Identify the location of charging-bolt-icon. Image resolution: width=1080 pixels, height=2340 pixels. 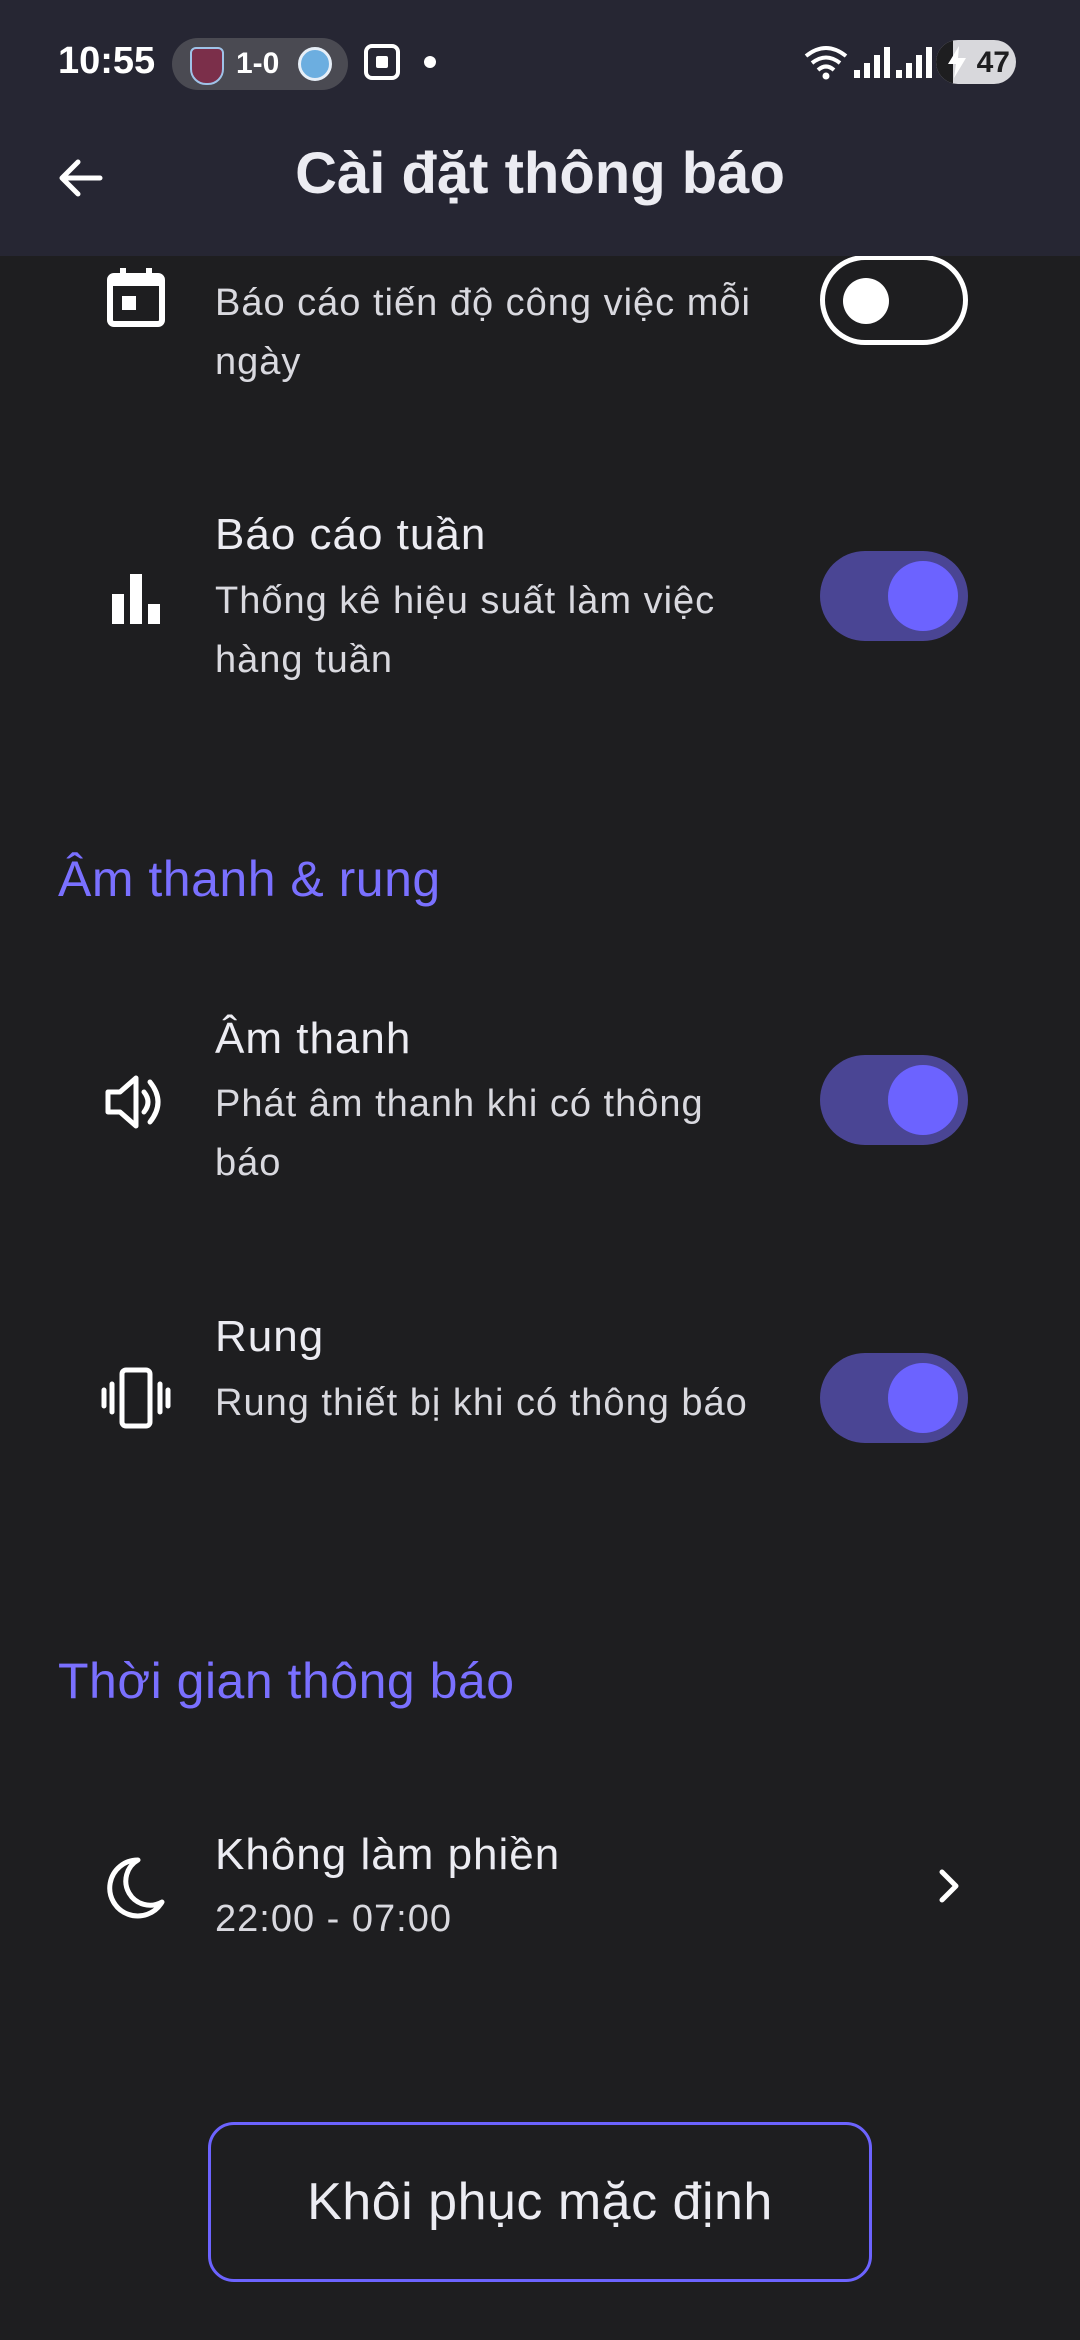
(957, 62).